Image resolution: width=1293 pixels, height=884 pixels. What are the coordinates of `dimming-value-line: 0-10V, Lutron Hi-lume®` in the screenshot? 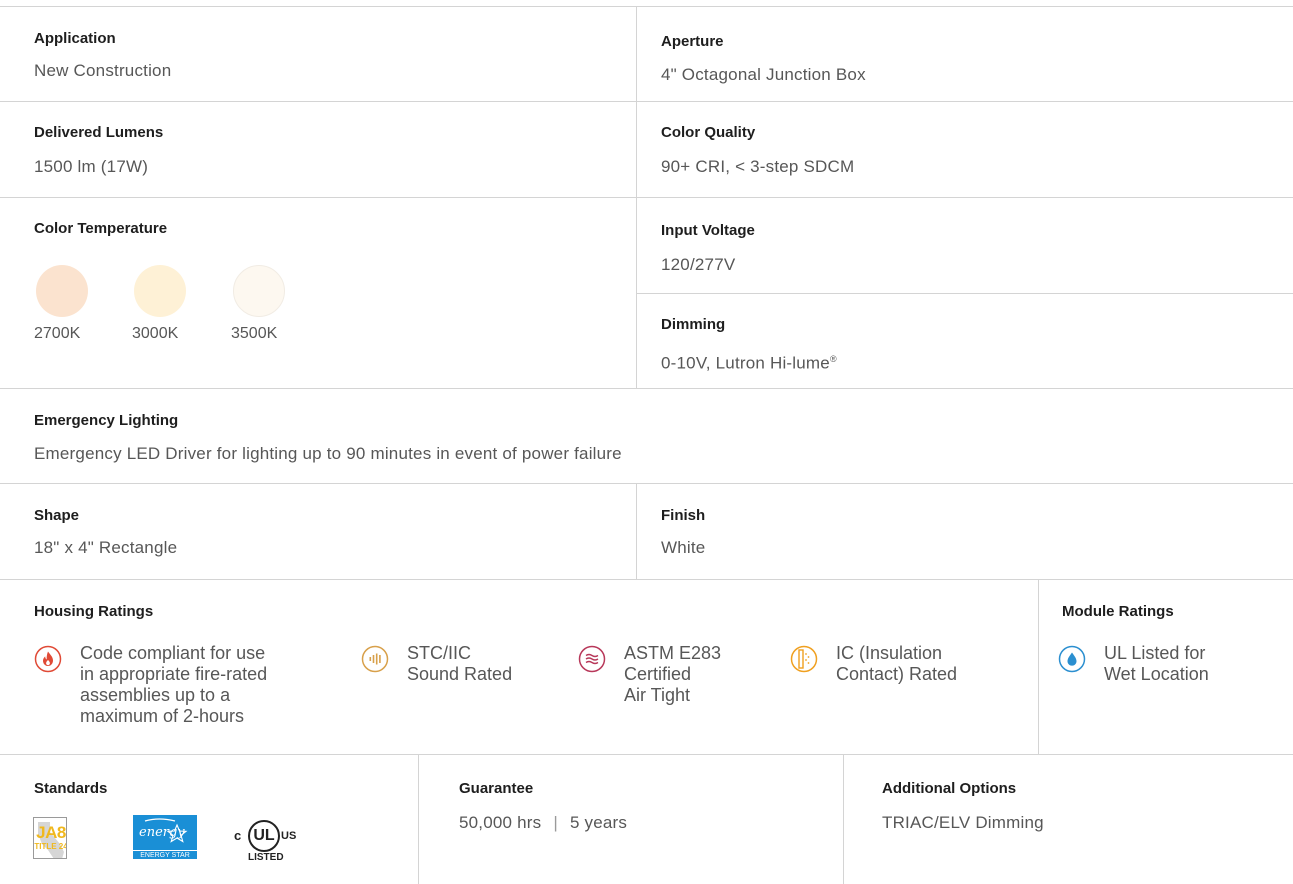 It's located at (749, 361).